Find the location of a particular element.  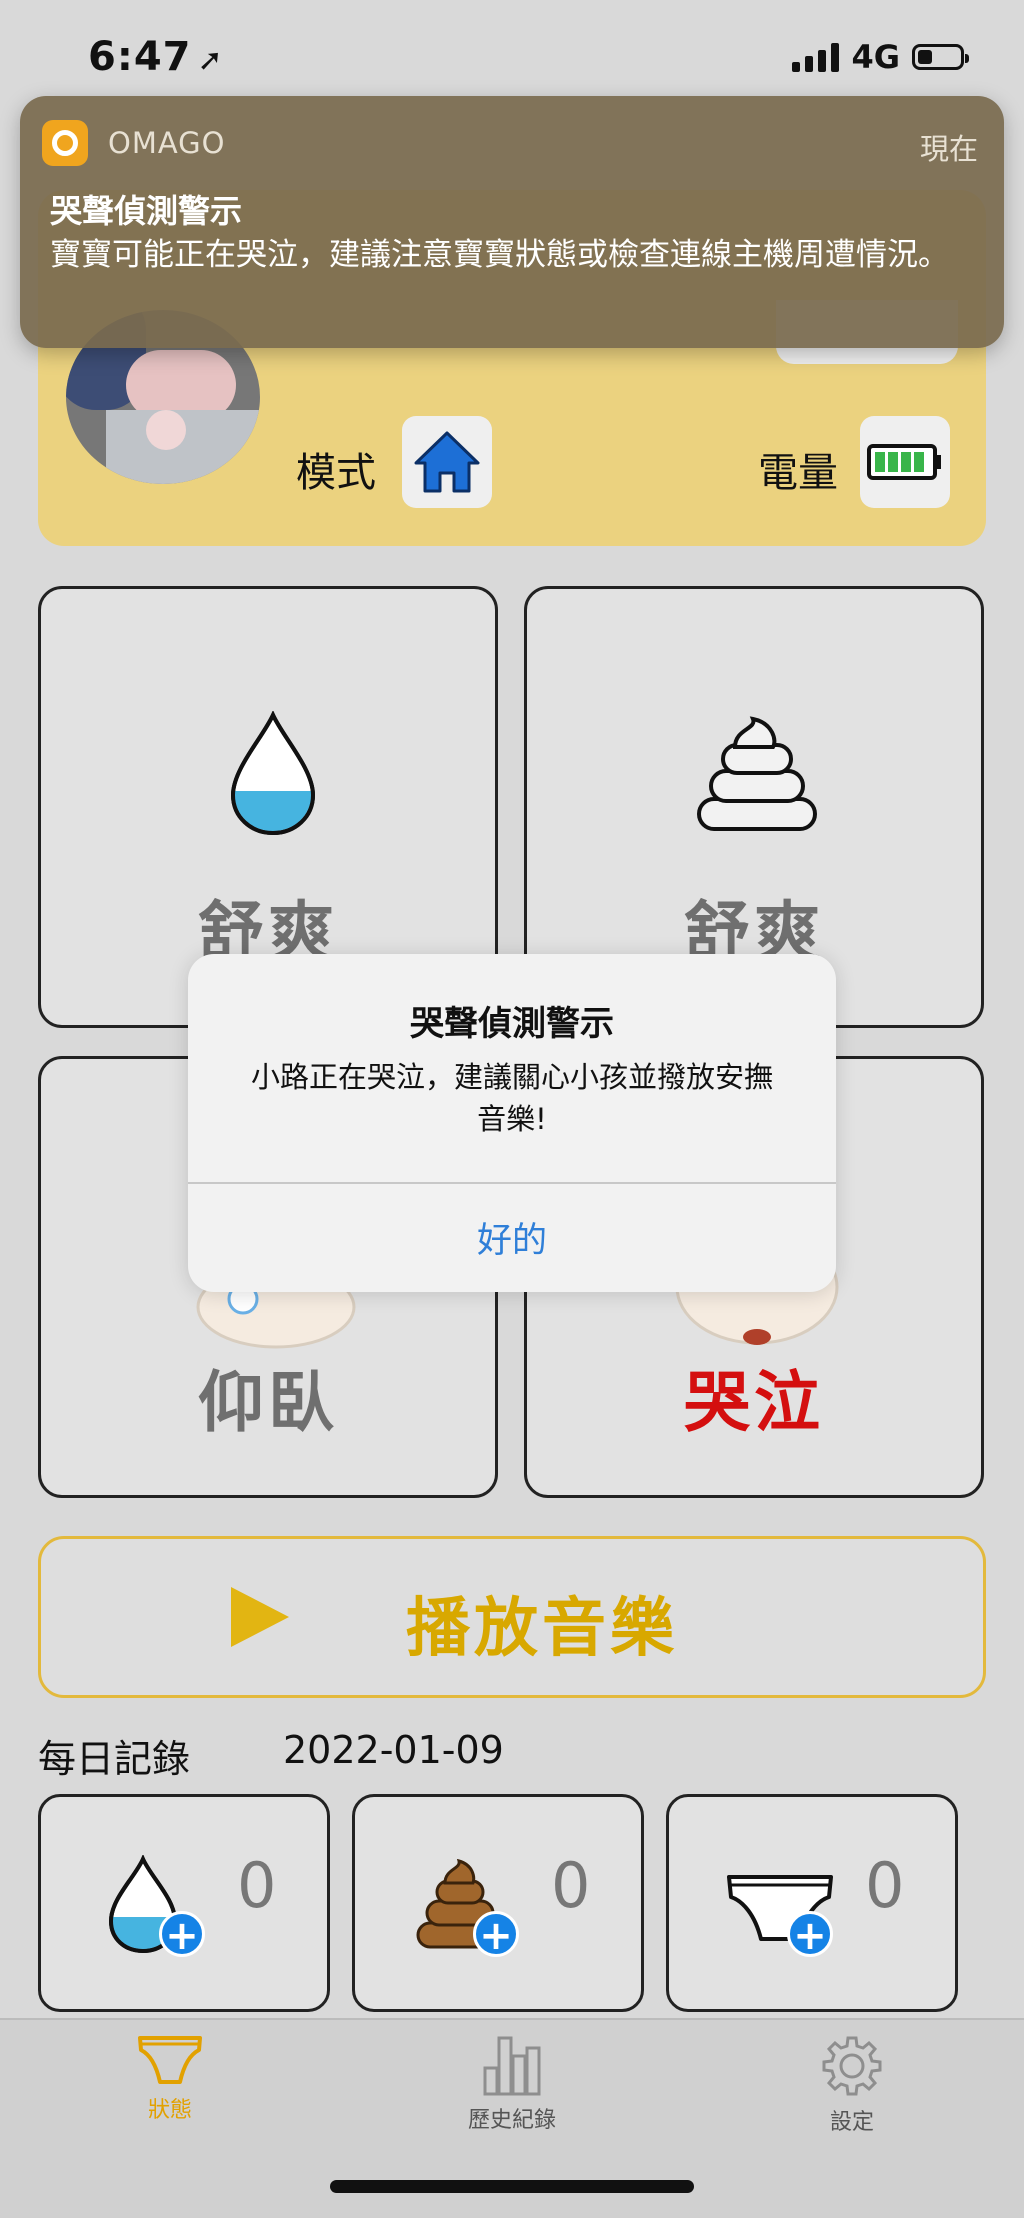

location-arrow-icon: ➚ is located at coordinates (210, 60).